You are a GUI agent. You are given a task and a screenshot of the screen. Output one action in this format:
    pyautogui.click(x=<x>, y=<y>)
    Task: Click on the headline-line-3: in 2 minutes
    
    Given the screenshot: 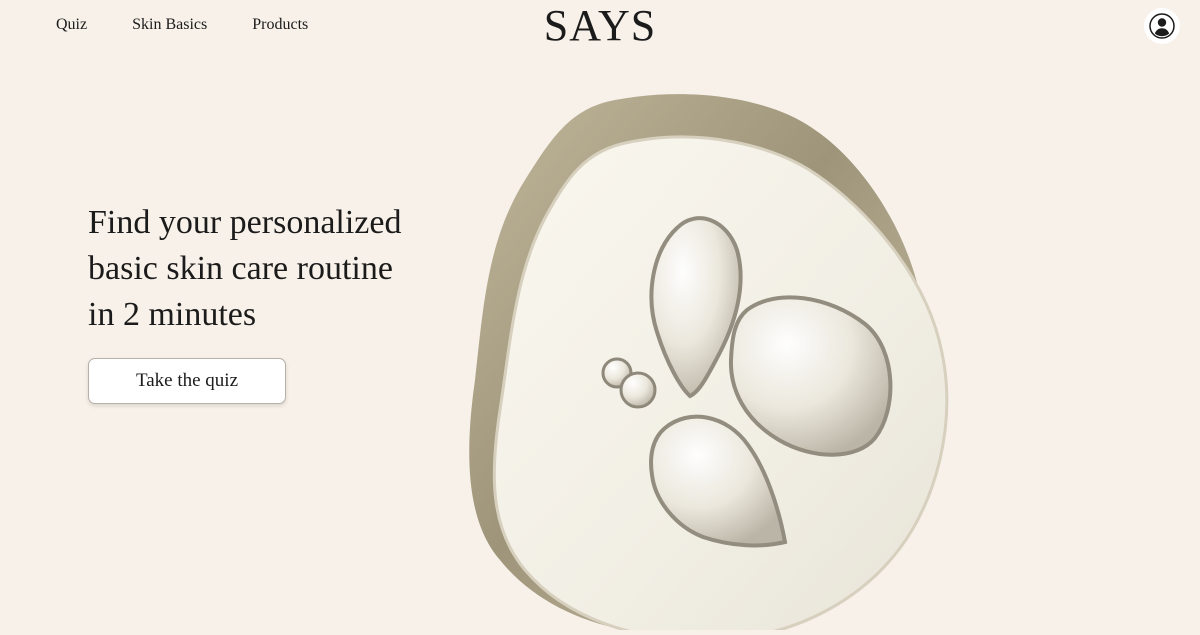 What is the action you would take?
    pyautogui.click(x=172, y=314)
    